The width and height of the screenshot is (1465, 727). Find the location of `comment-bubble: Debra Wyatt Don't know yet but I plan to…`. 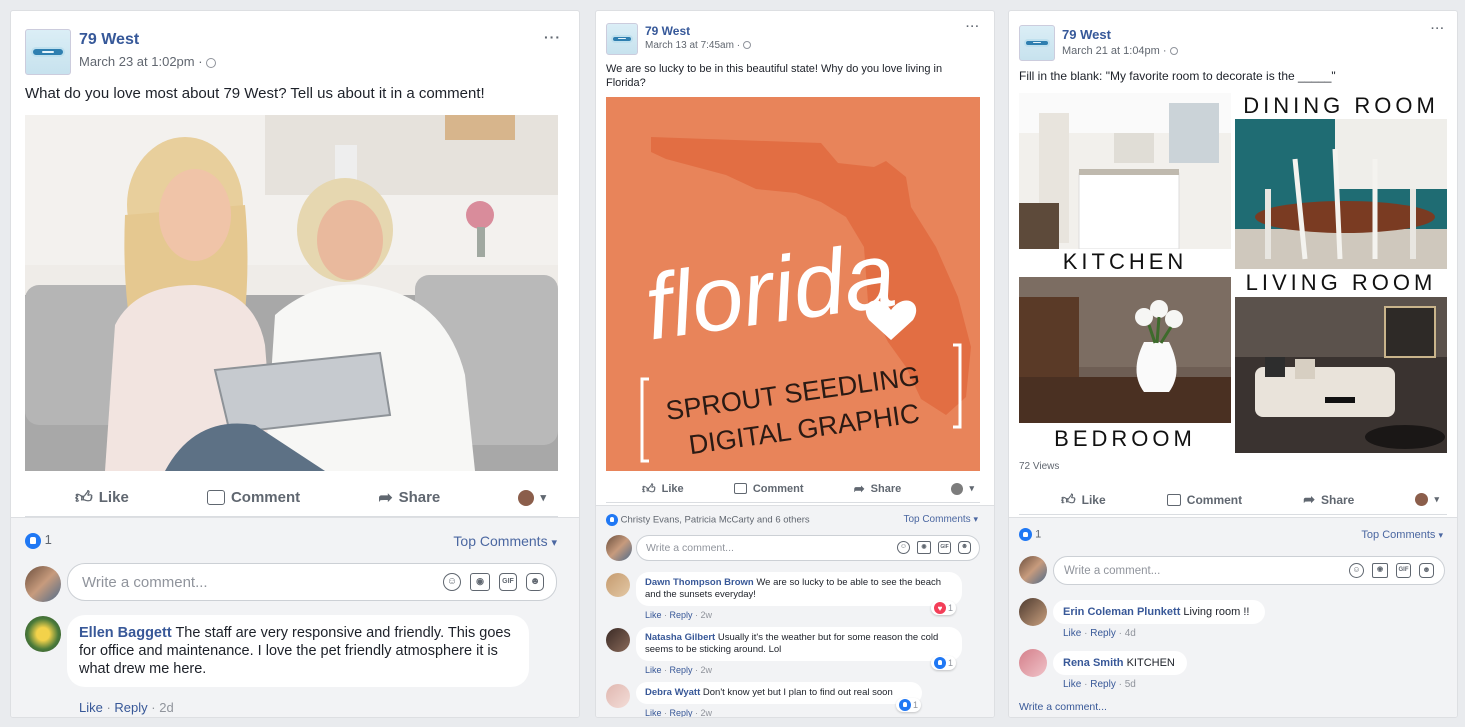

comment-bubble: Debra Wyatt Don't know yet but I plan to… is located at coordinates (779, 693).